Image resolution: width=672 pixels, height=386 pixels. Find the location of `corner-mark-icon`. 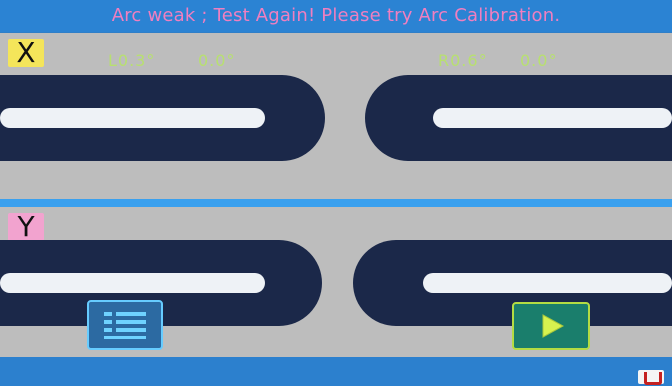

corner-mark-icon is located at coordinates (653, 378).